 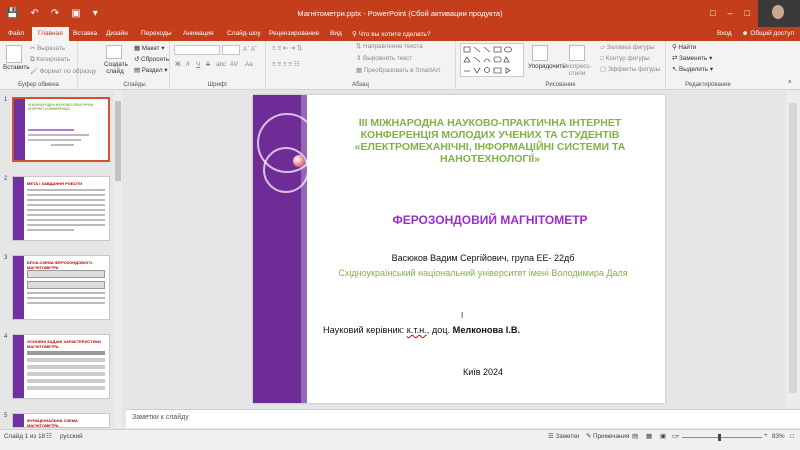 I want to click on zoom-out-icon: –, so click(x=678, y=435).